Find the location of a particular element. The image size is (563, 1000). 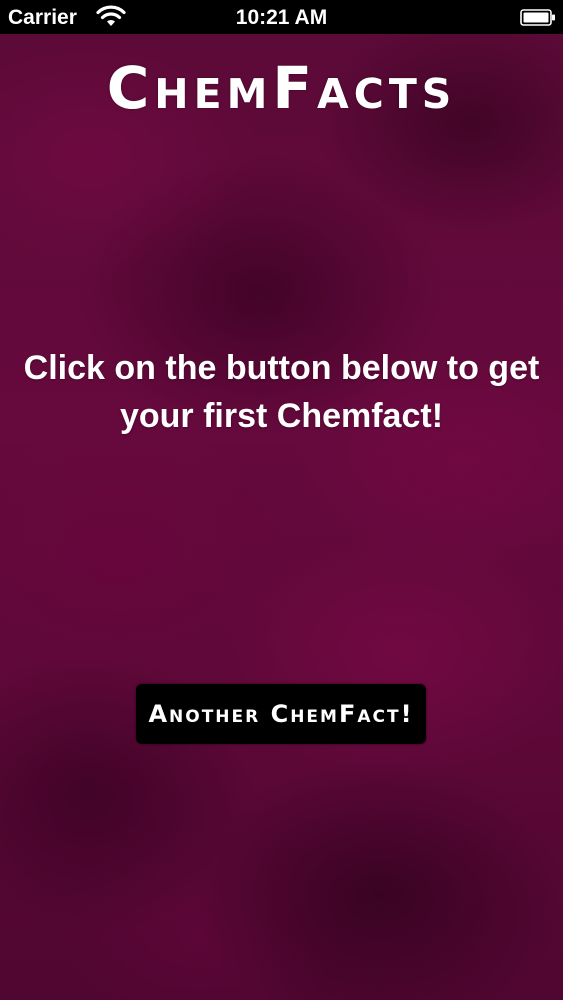

status-bar: Carrier 10:21 AM is located at coordinates (281, 17).